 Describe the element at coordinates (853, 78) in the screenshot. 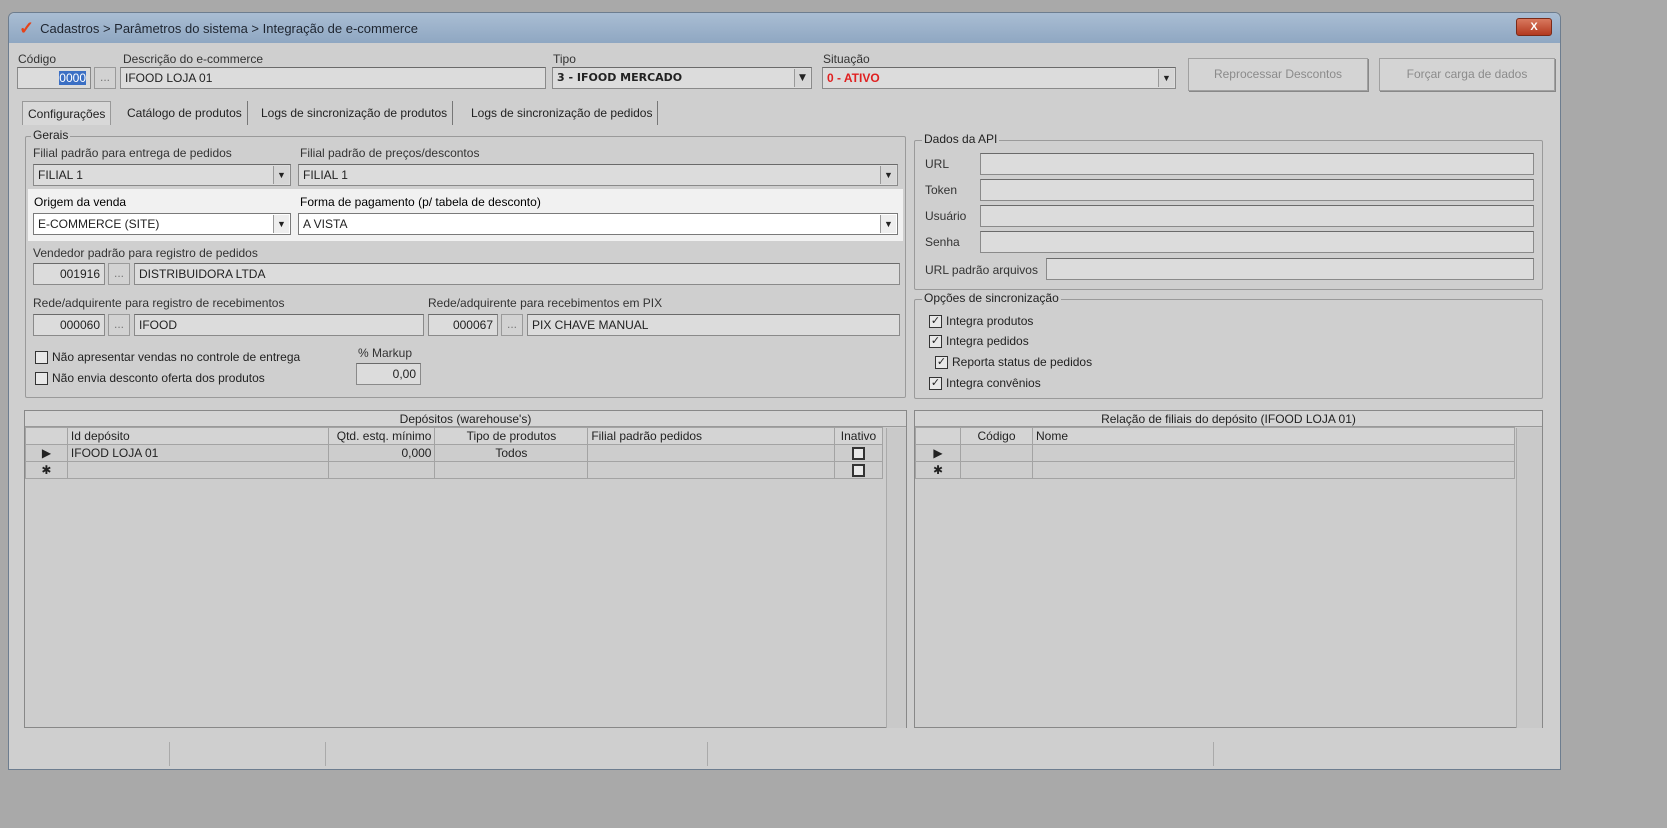

I see `situacao-value: 0 - ATIVO` at that location.